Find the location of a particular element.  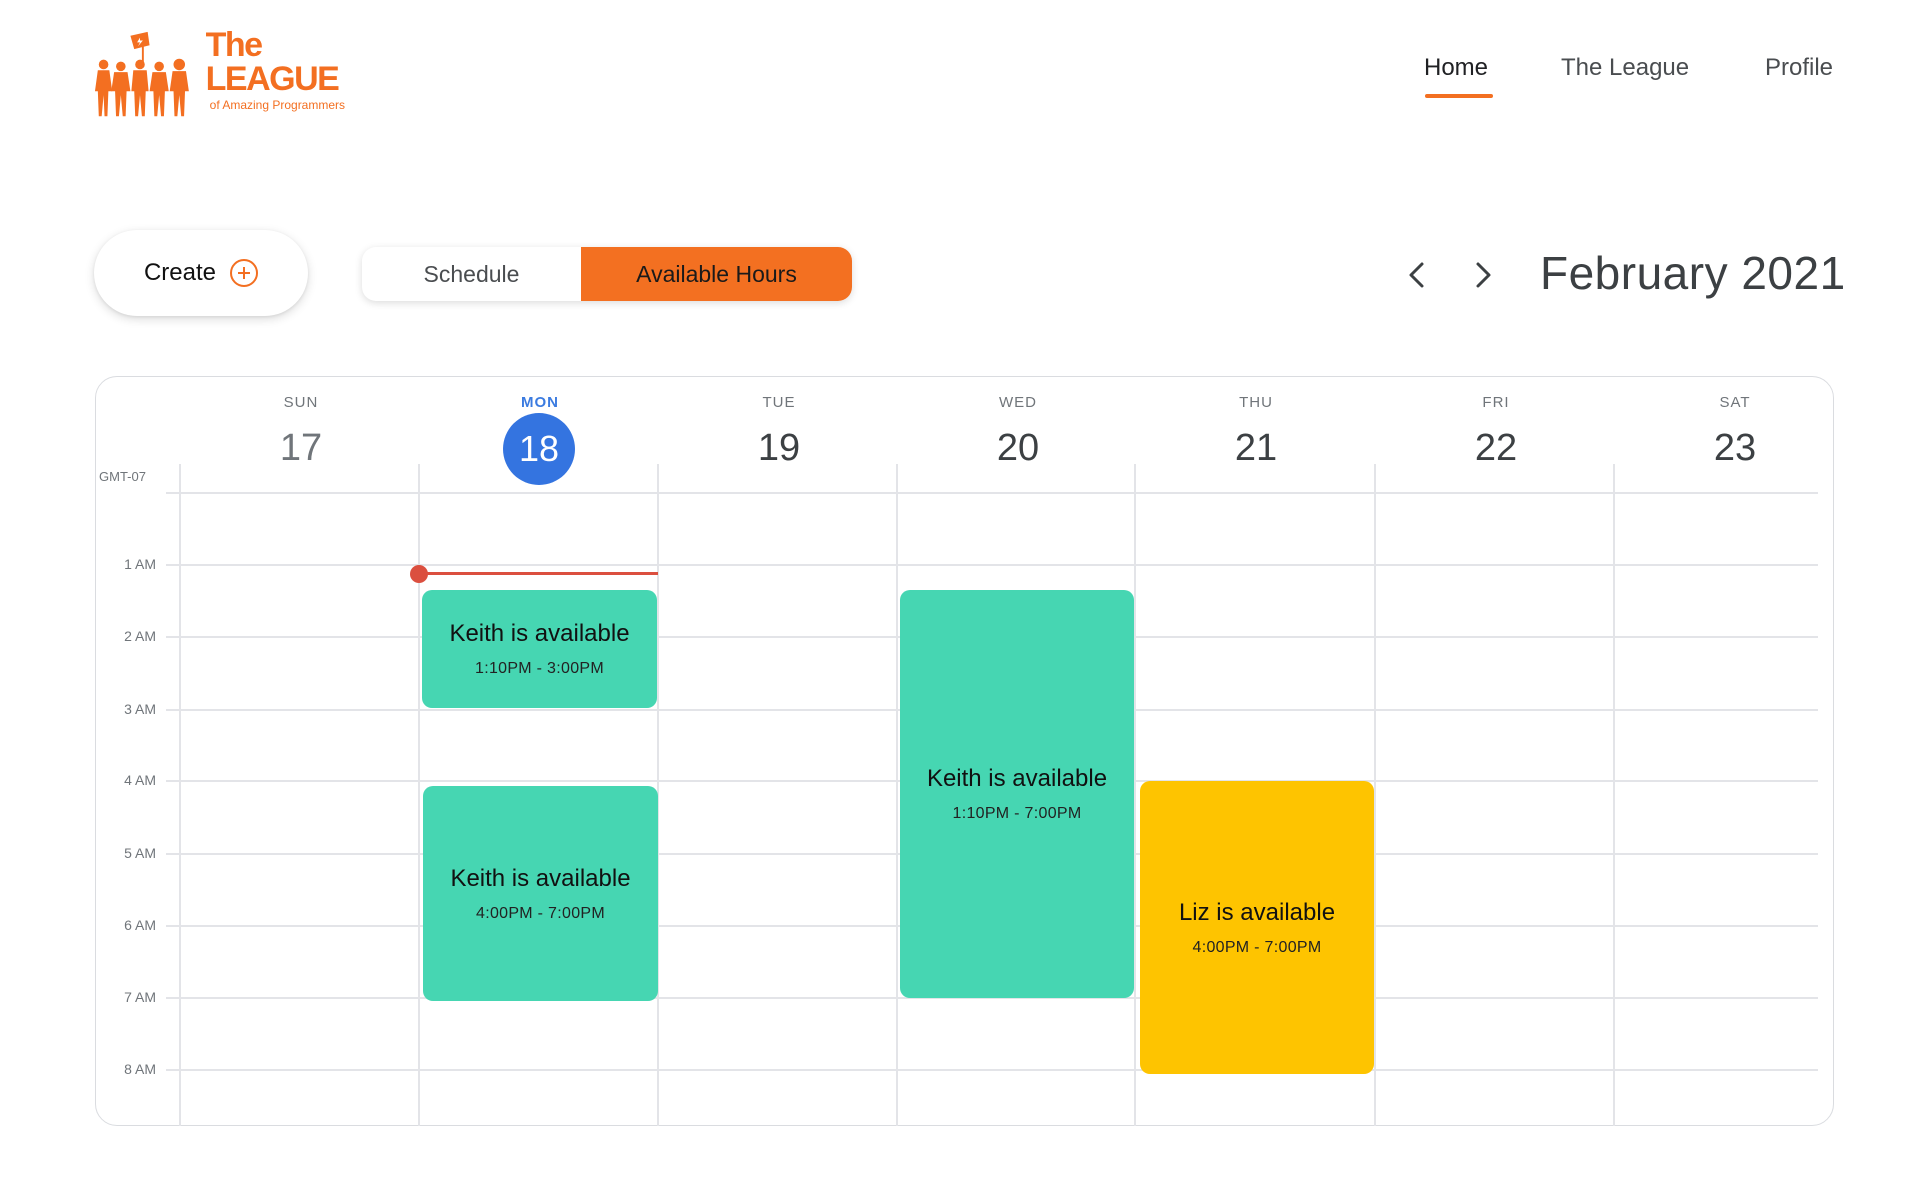

month-title: February 2021 is located at coordinates (1693, 273).